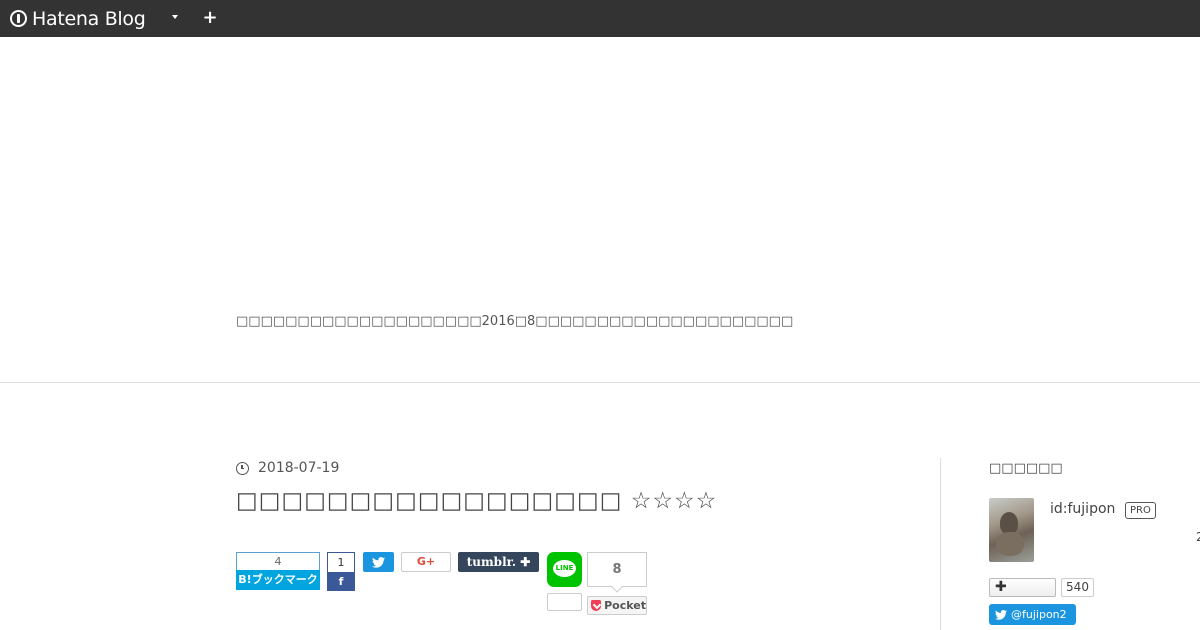 The width and height of the screenshot is (1200, 630). I want to click on subscriber-count: 540, so click(1077, 587).